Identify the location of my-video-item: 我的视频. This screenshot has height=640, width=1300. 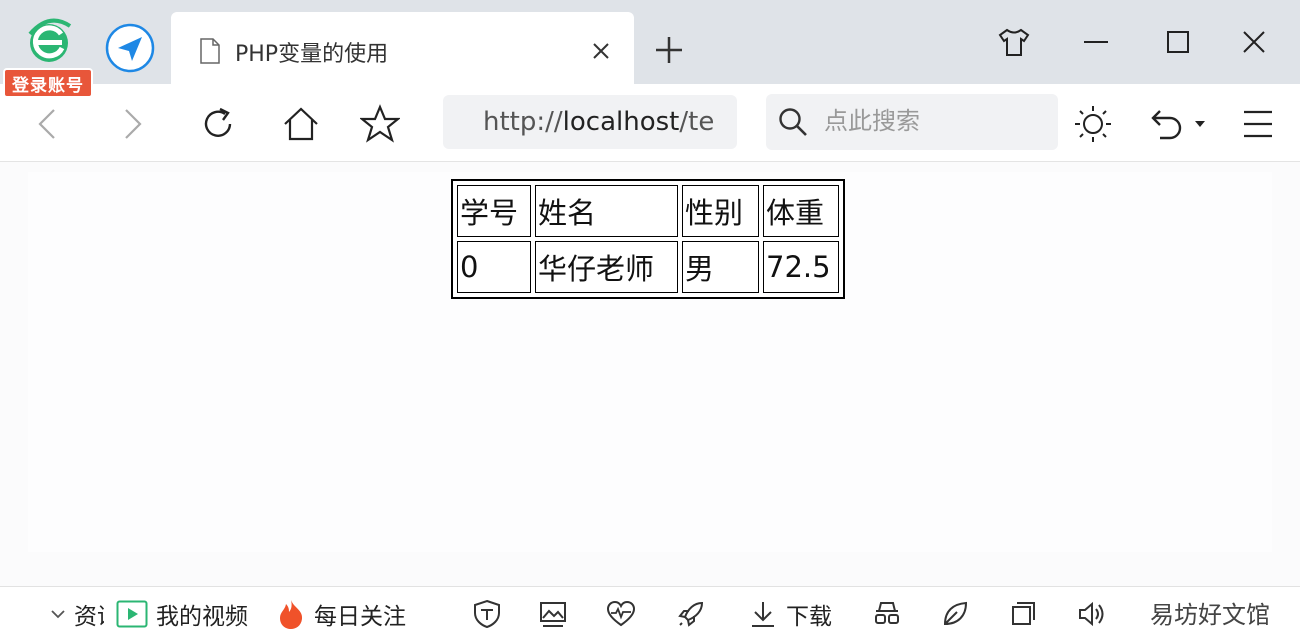
(182, 613).